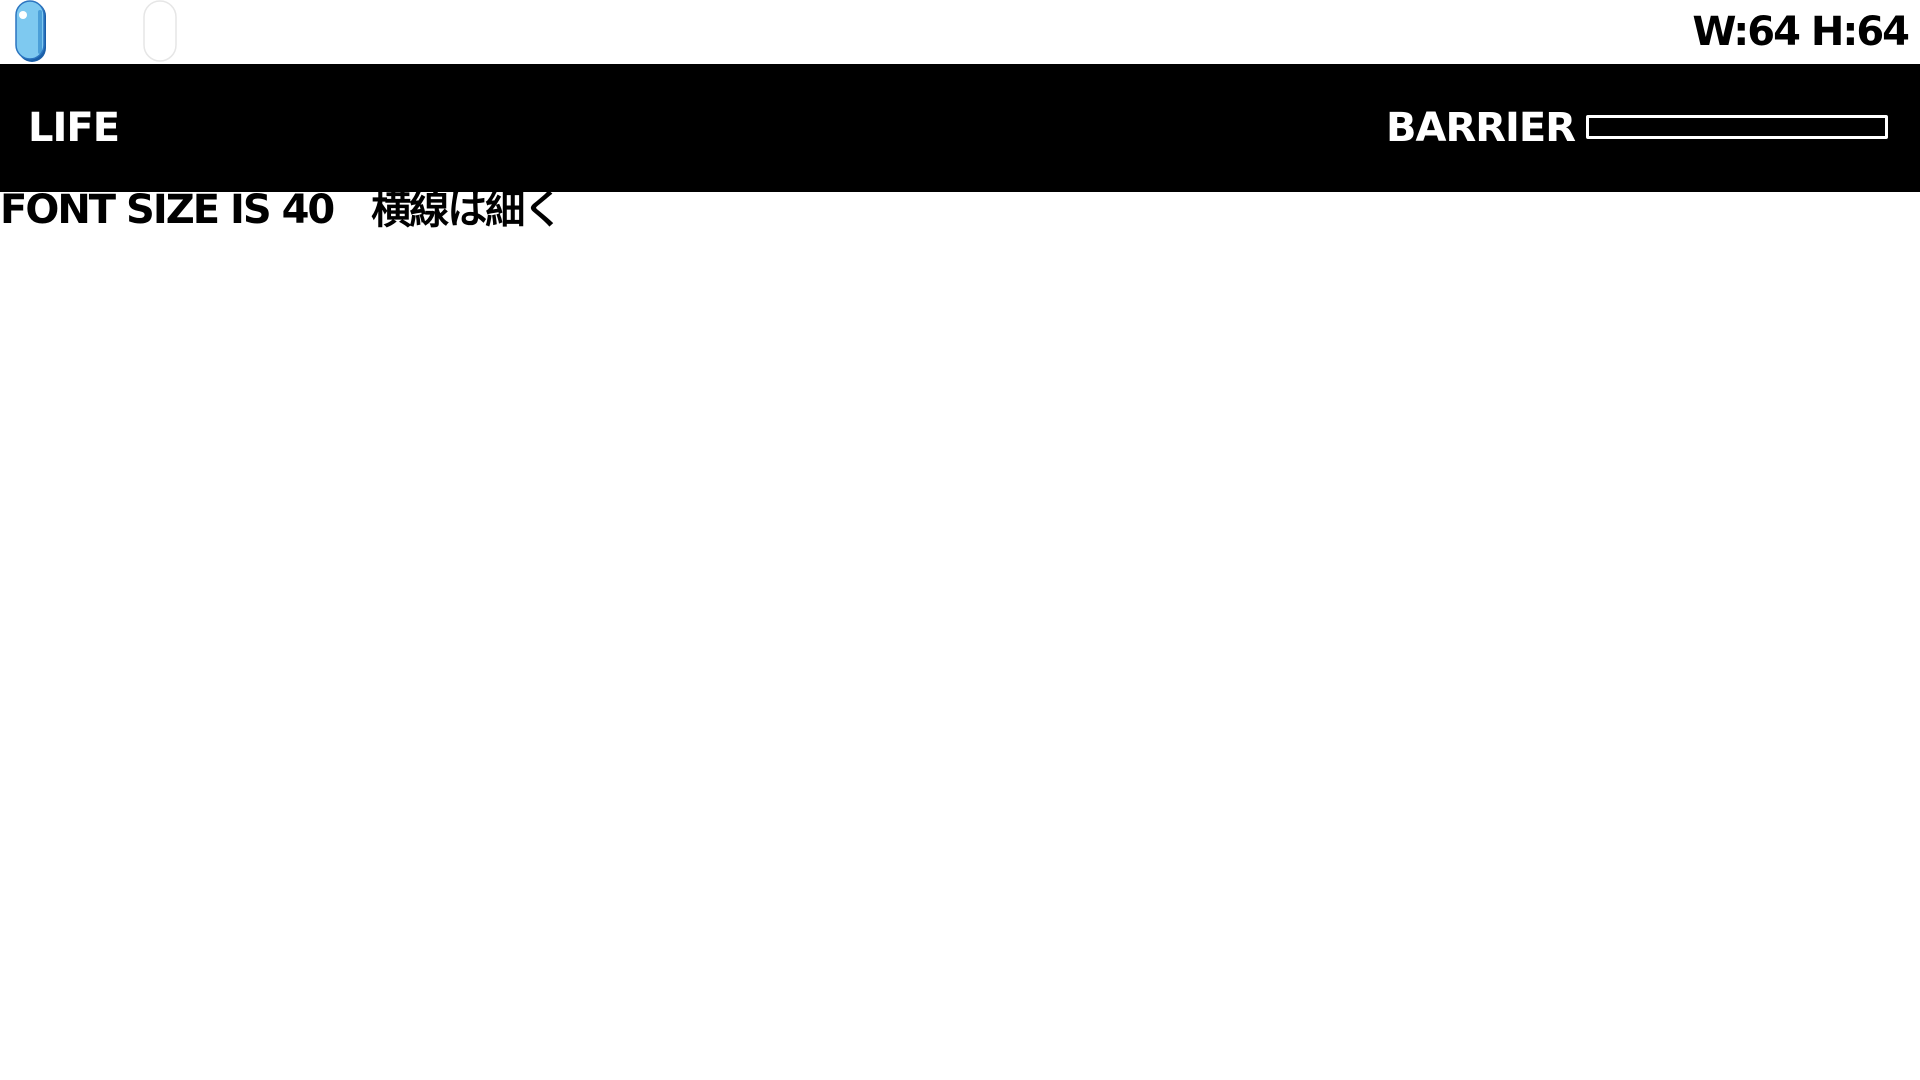 This screenshot has height=1080, width=1920. I want to click on top-strip: W:64 H:64, so click(960, 32).